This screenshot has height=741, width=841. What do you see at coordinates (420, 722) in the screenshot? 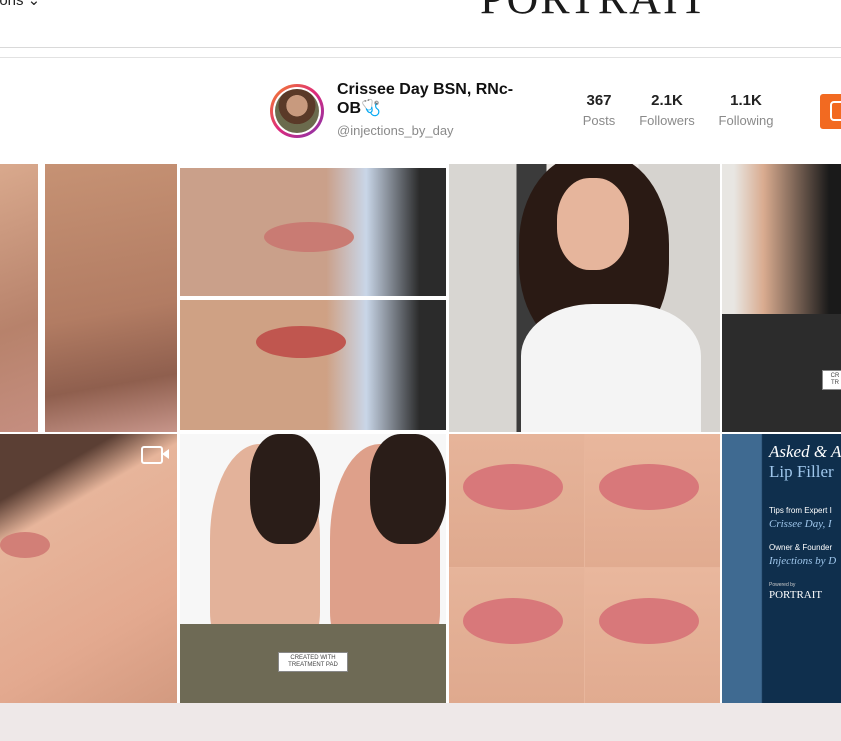
I see `page-footer` at bounding box center [420, 722].